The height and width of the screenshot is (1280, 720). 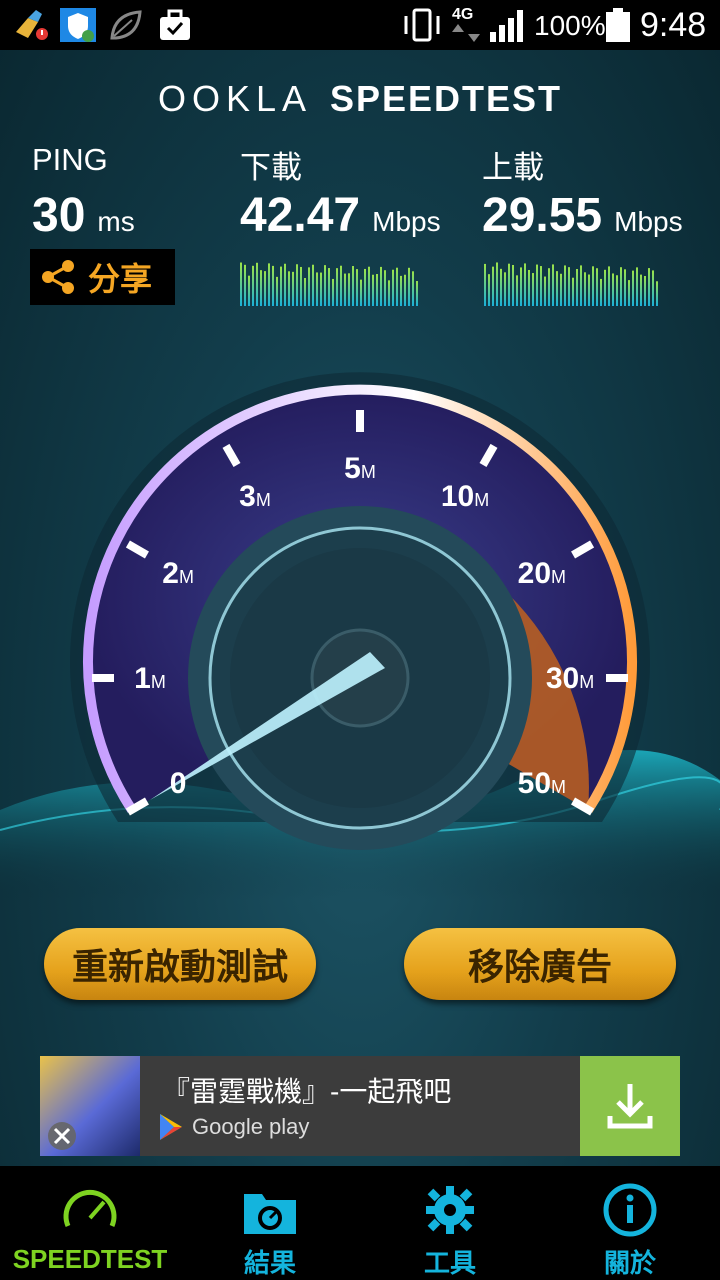 I want to click on download-icon, so click(x=630, y=1106).